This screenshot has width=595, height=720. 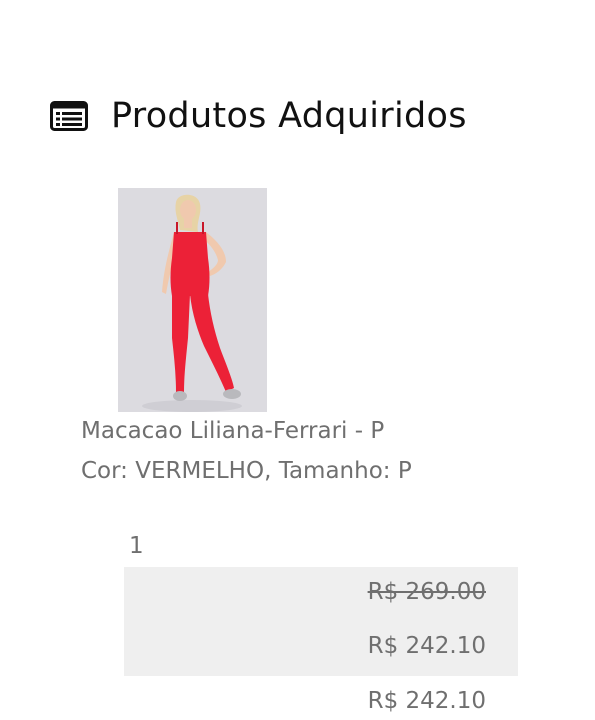 I want to click on products-section-header: Produtos Adquiridos, so click(x=258, y=116).